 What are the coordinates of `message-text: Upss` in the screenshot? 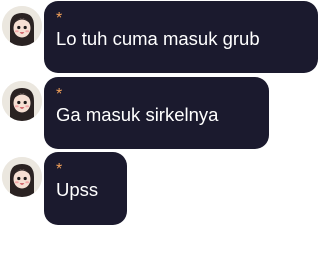 It's located at (77, 189).